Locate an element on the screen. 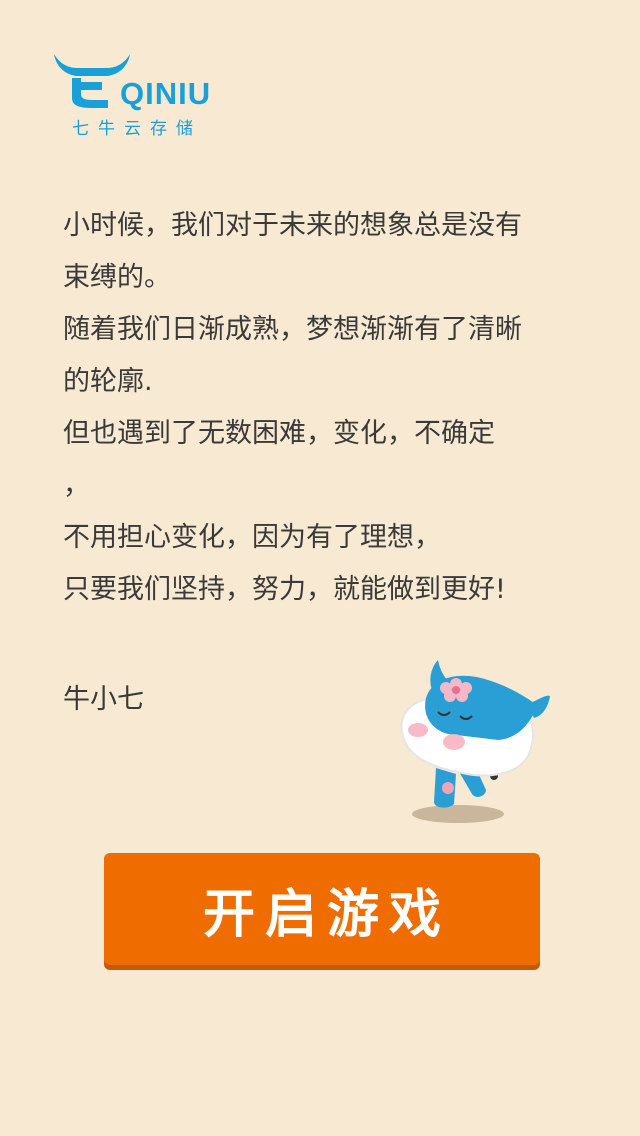 The height and width of the screenshot is (1136, 640). signature: 牛小七 is located at coordinates (103, 699).